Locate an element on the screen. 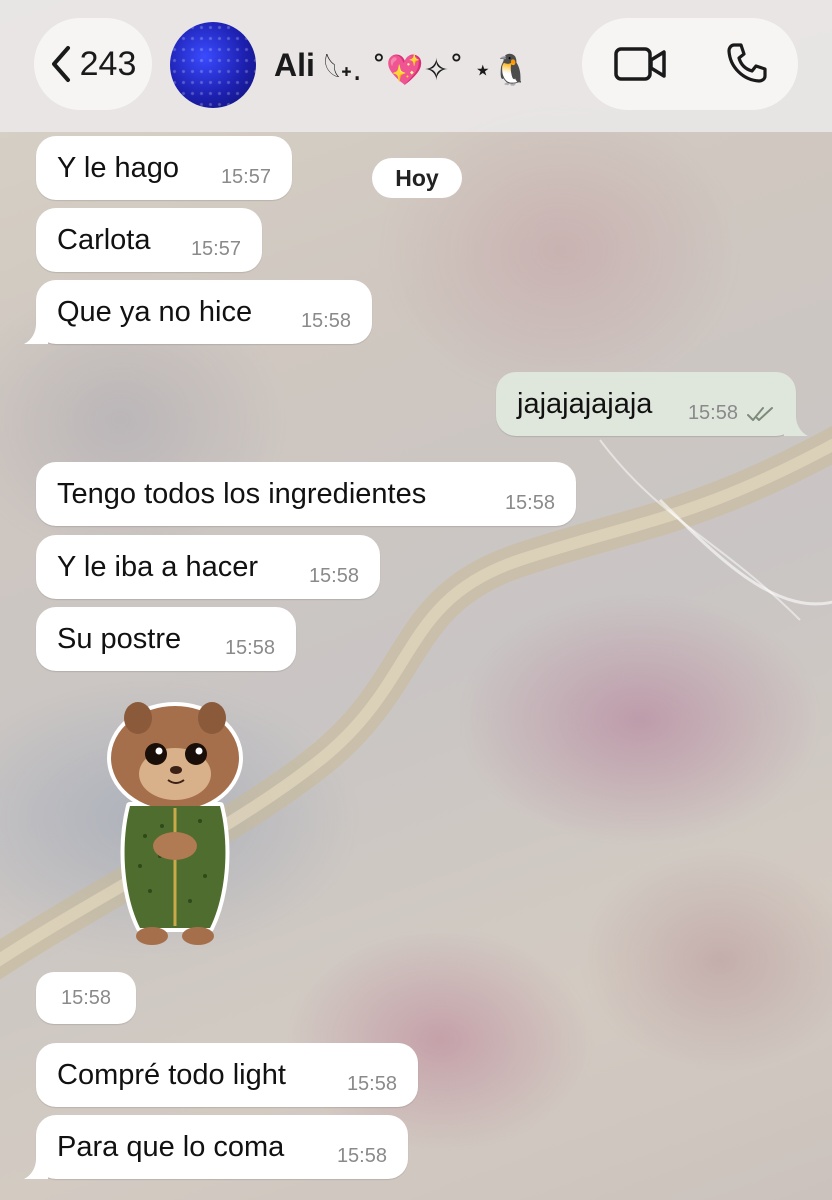 The width and height of the screenshot is (832, 1200). message-text: Compré todo light is located at coordinates (171, 1074).